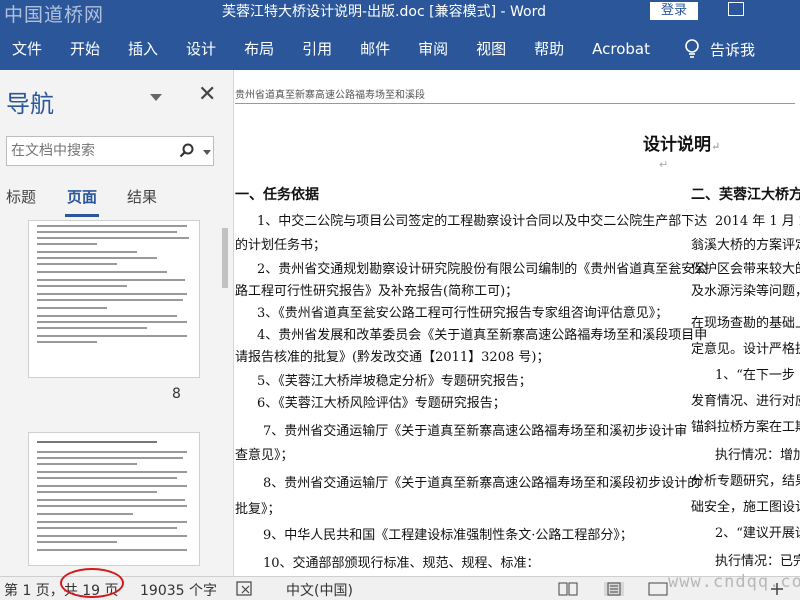 Image resolution: width=800 pixels, height=600 pixels. Describe the element at coordinates (384, 12) in the screenshot. I see `document-title: 芙蓉江特大桥设计说明-出版.doc [兼容模式] - Word` at that location.